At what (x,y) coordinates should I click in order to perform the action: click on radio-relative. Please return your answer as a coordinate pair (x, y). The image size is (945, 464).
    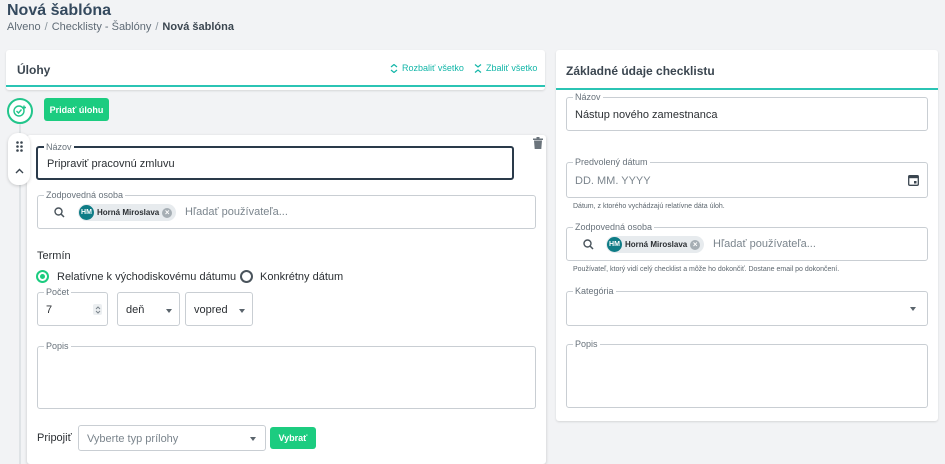
    Looking at the image, I should click on (42, 276).